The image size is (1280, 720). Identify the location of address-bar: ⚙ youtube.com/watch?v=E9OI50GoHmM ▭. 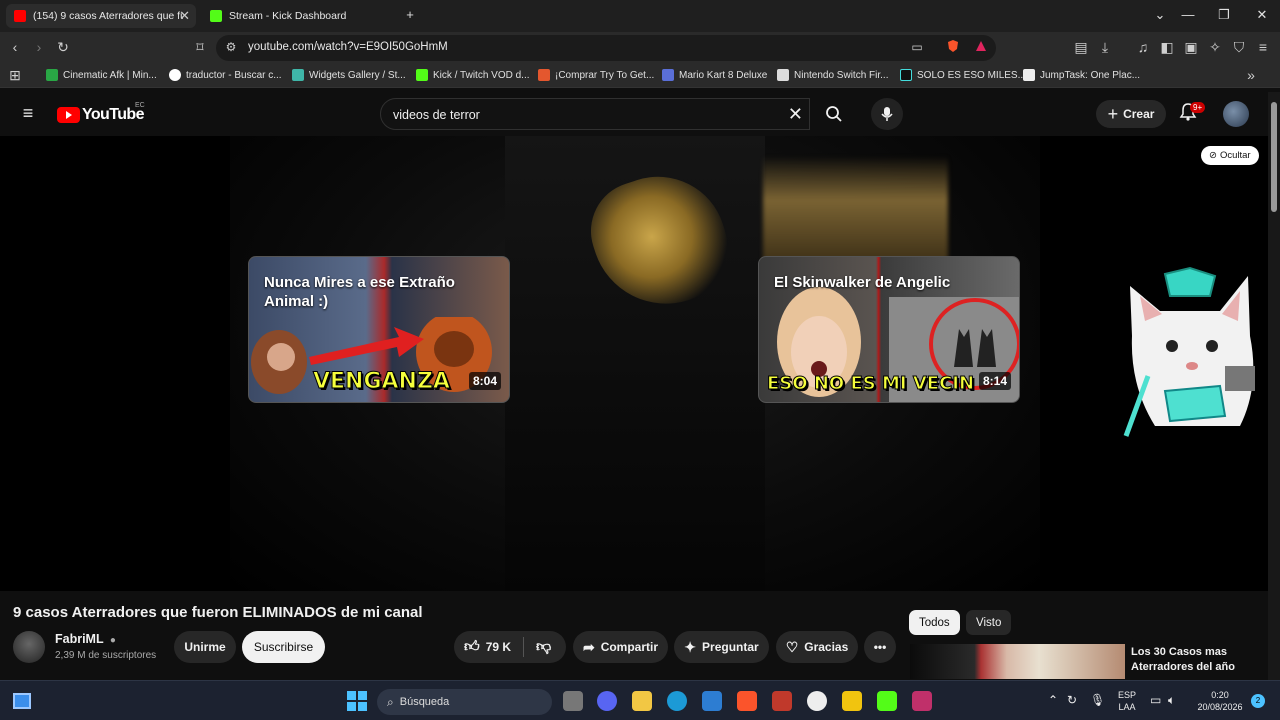
(606, 48).